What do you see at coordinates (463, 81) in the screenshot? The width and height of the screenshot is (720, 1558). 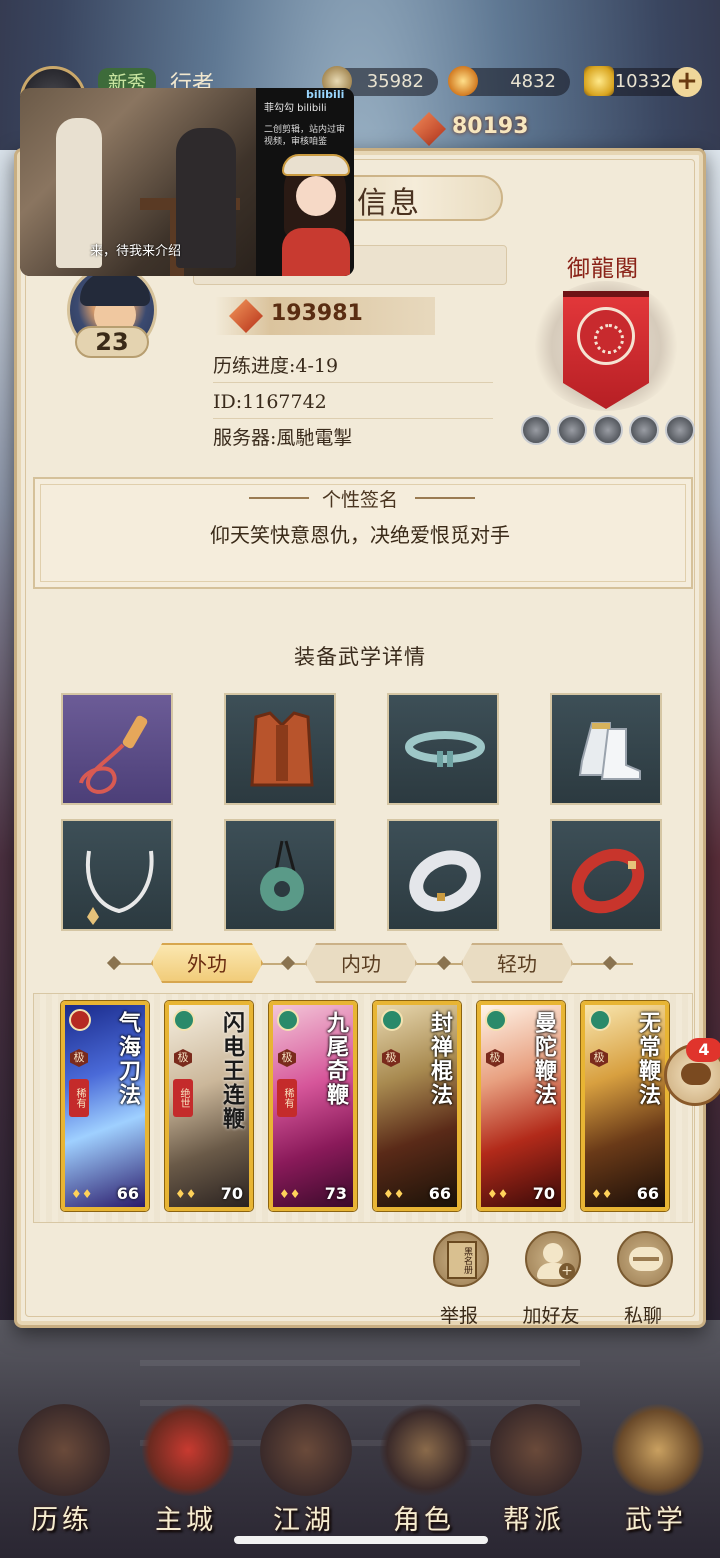 I see `jade-coin-icon` at bounding box center [463, 81].